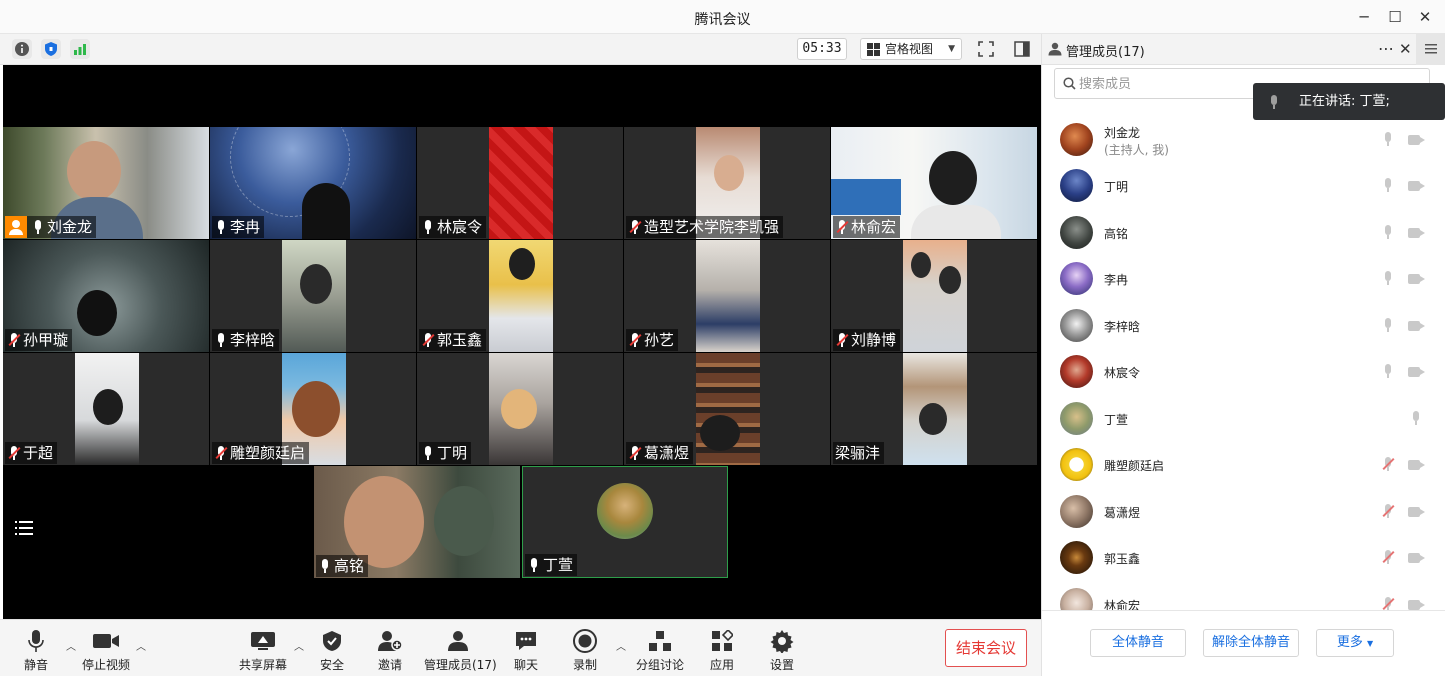 This screenshot has height=676, width=1445. I want to click on sidebar-toggle-icon, so click(1022, 49).